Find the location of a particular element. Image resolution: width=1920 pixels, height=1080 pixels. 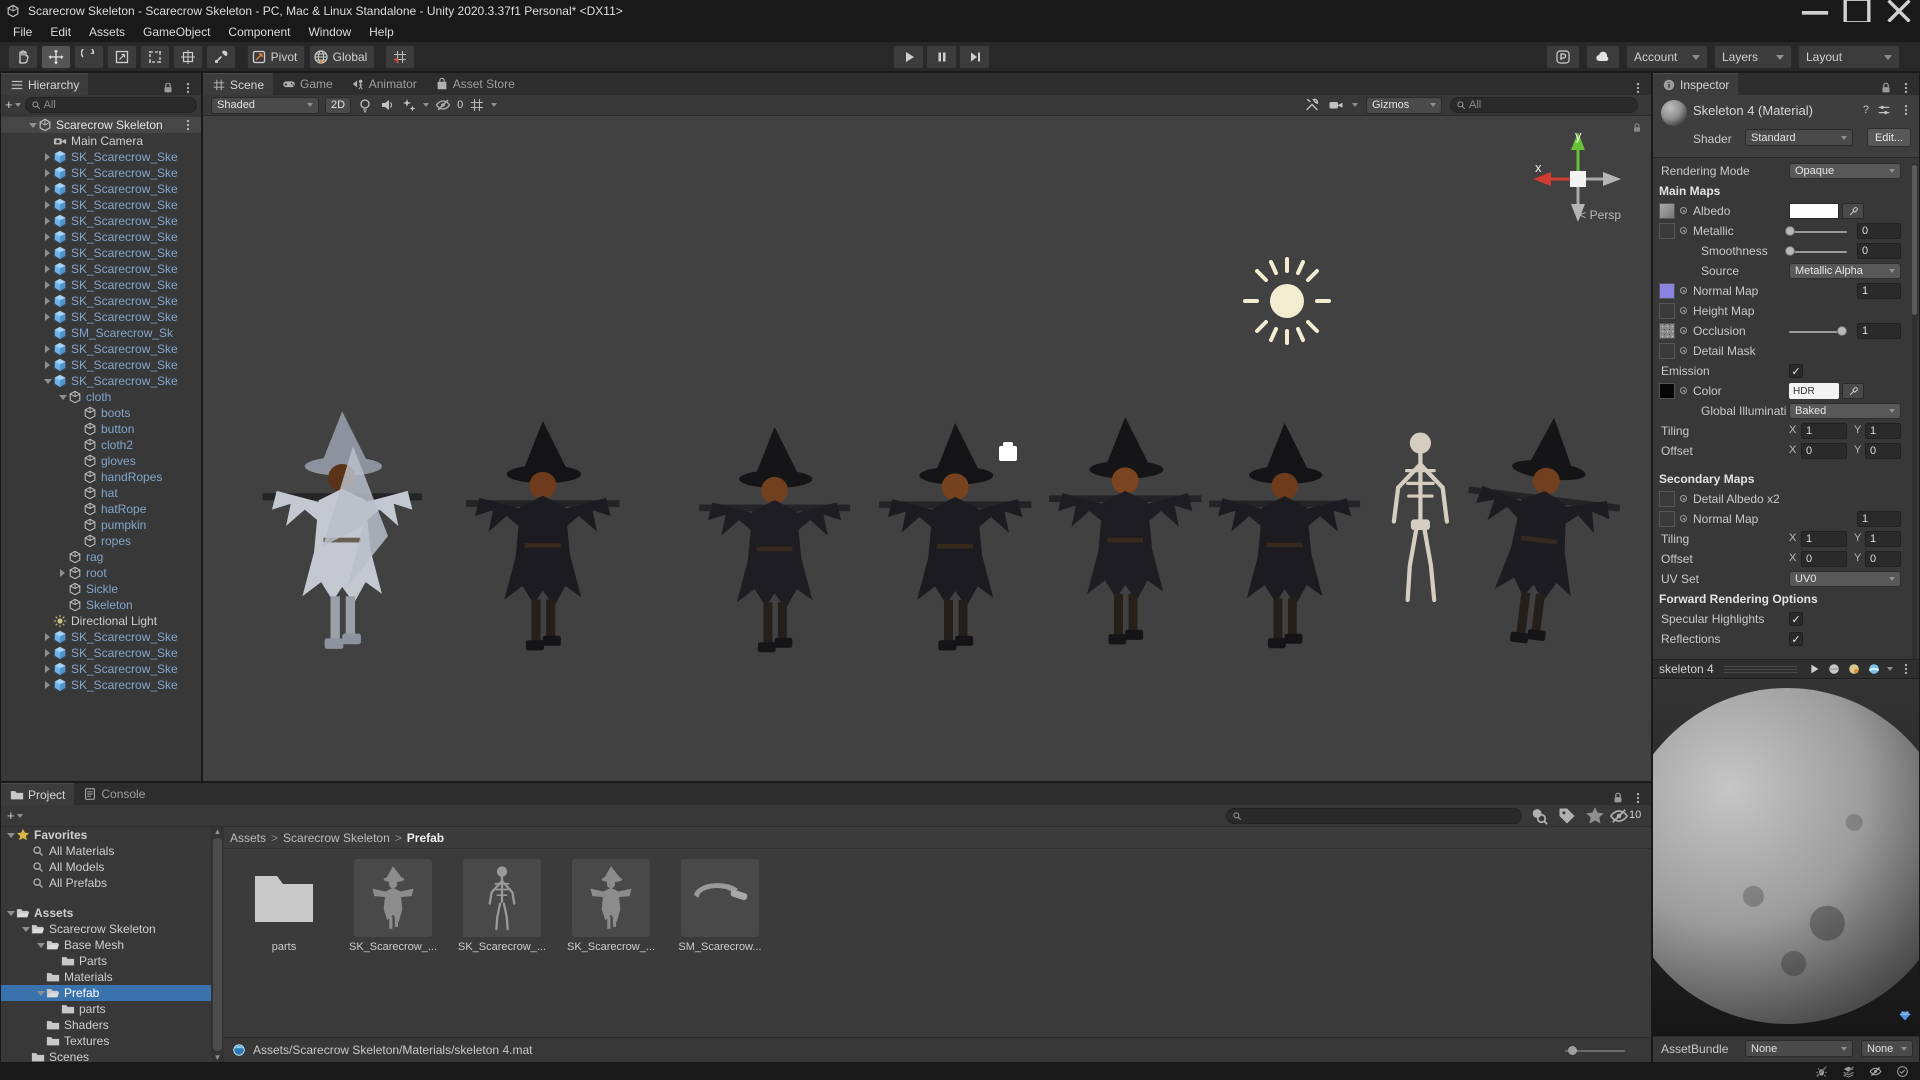

menu-assets: Assets is located at coordinates (107, 32).